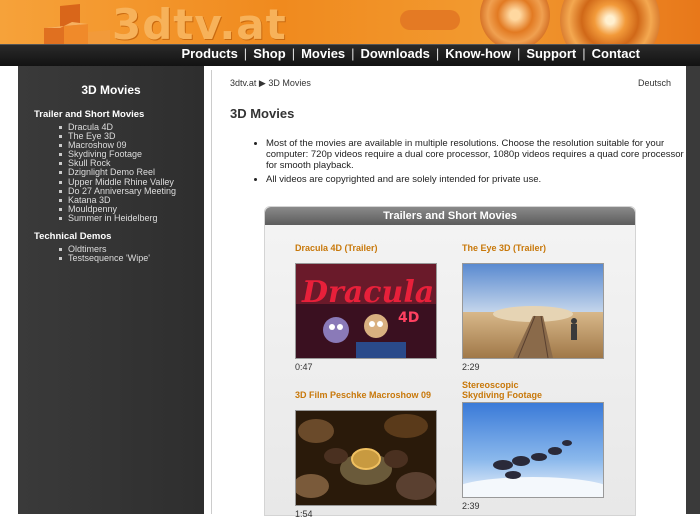 The height and width of the screenshot is (519, 700). I want to click on video-thumbnail-dracula: Dracula 4D, so click(366, 311).